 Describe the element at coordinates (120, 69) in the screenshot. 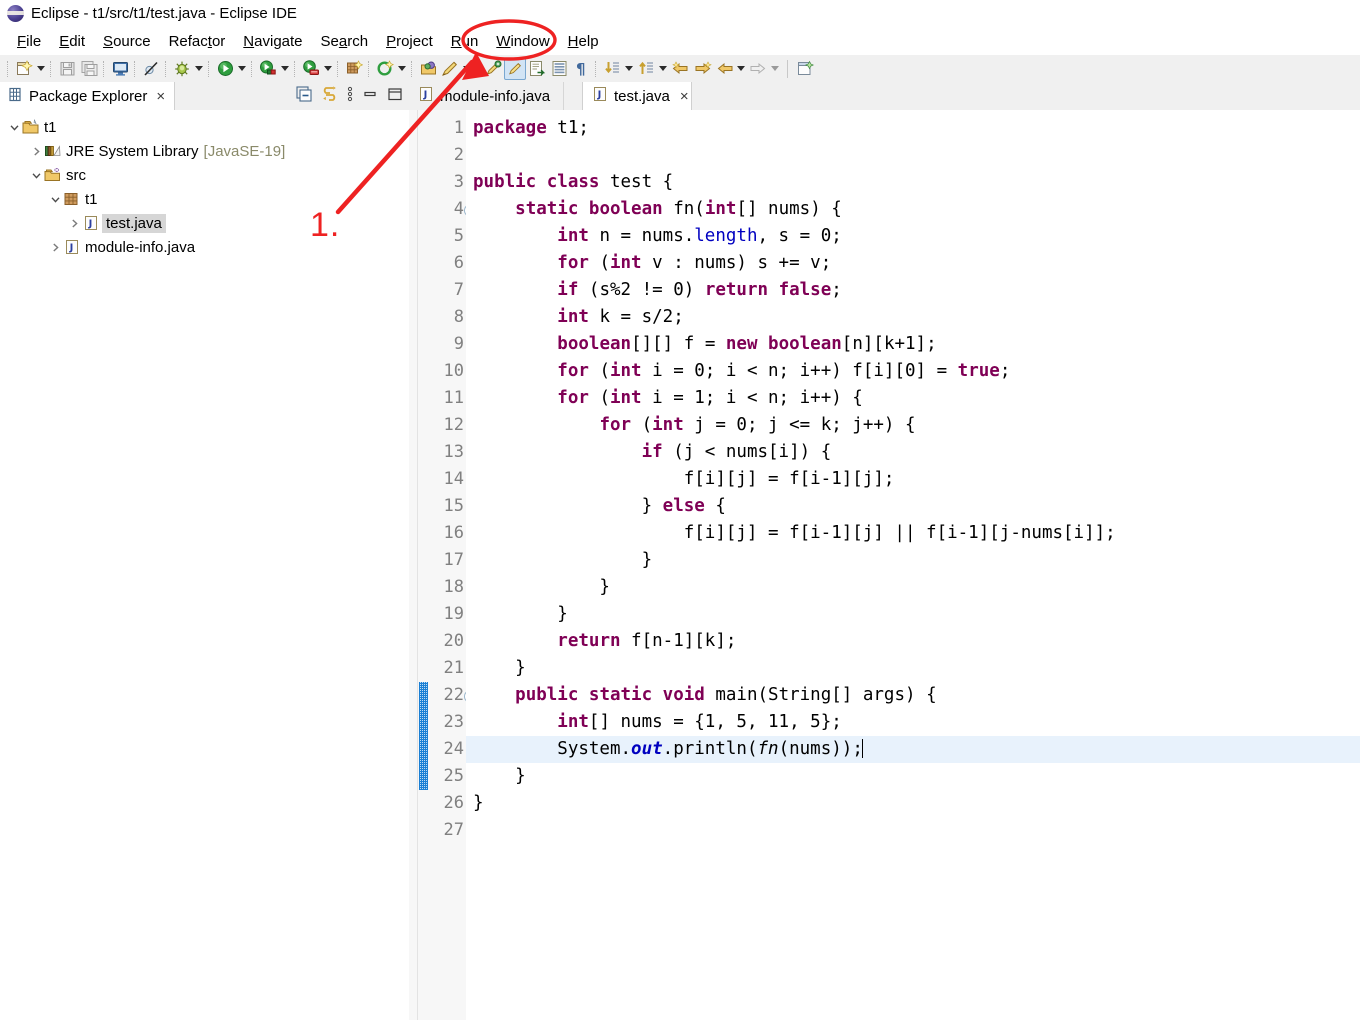

I see `new-java-console-icon` at that location.